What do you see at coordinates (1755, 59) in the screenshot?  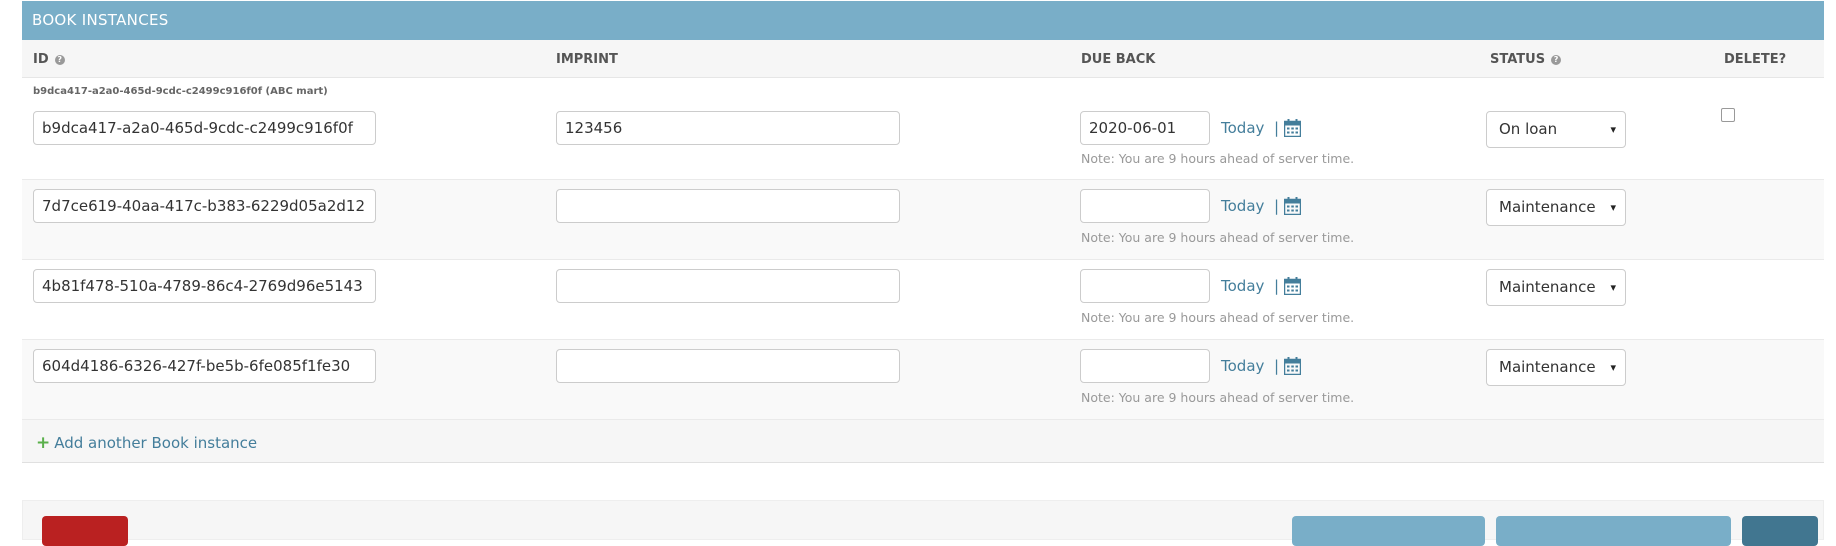 I see `column-header-delete: DELETE?` at bounding box center [1755, 59].